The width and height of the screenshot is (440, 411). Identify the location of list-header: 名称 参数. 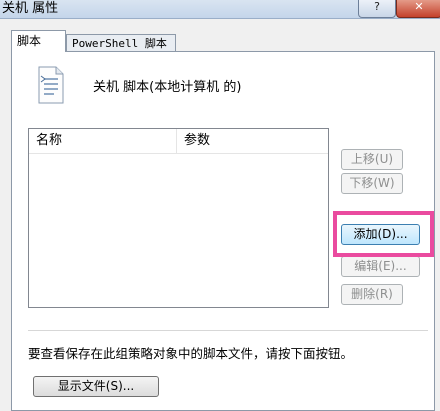
(178, 141).